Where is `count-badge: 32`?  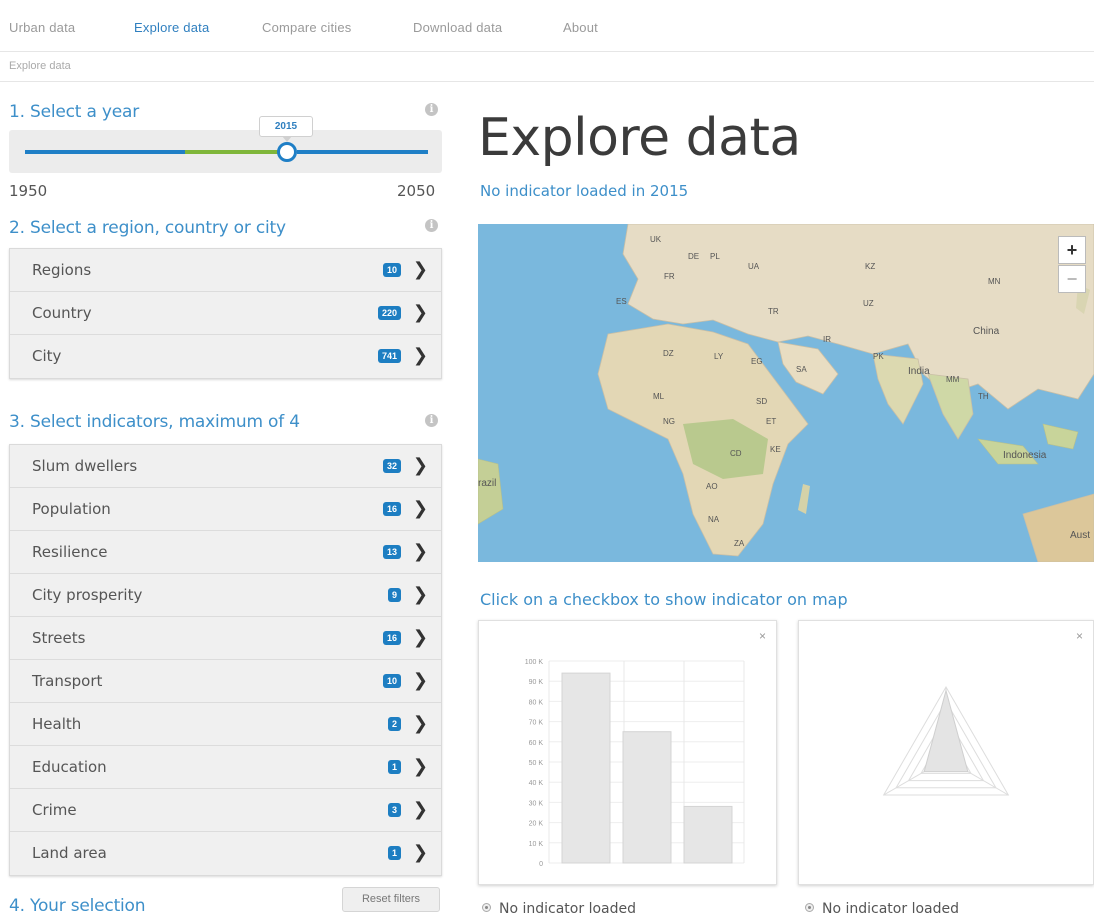
count-badge: 32 is located at coordinates (391, 466).